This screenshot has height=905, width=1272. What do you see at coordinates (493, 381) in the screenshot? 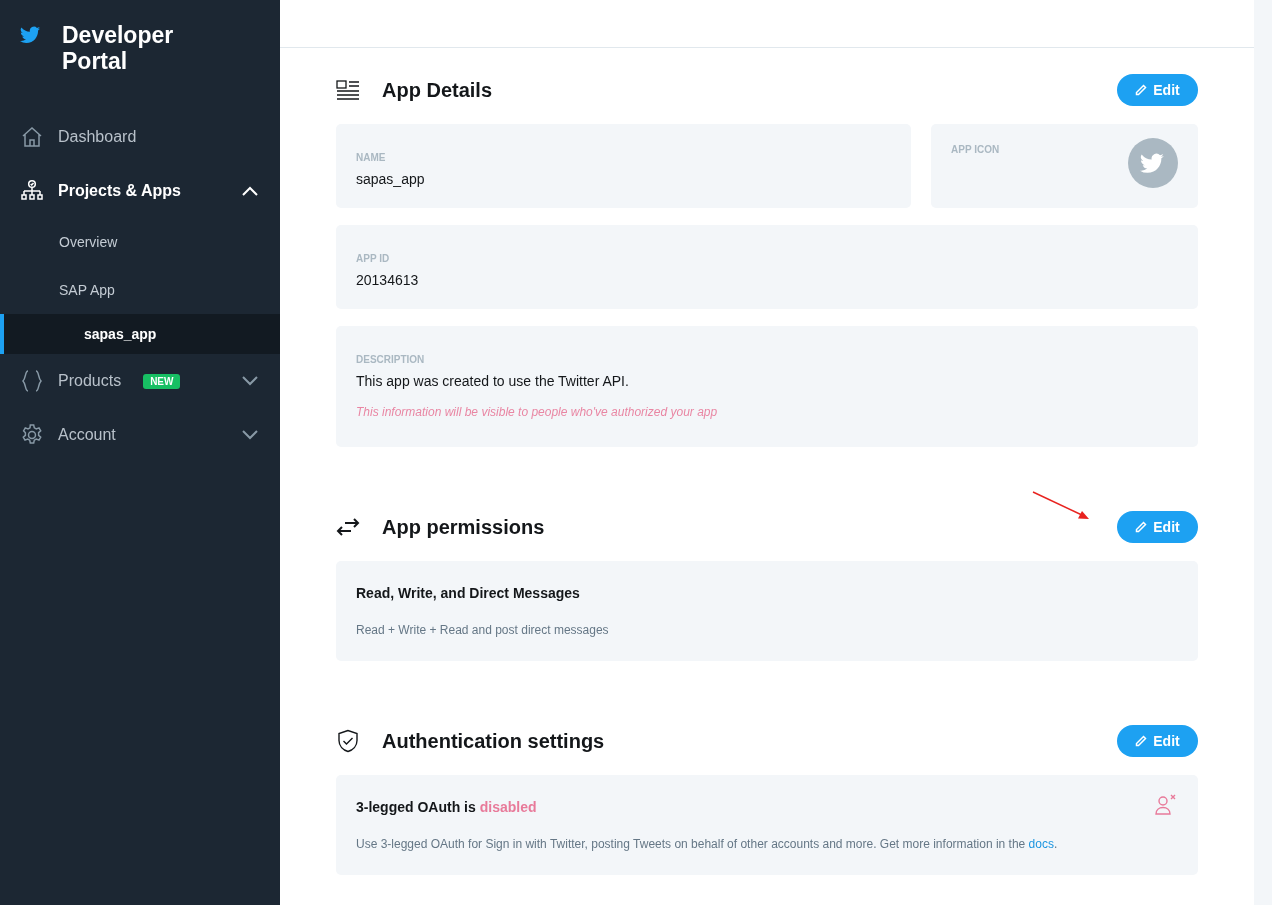
I see `field-value: This app was created to use the Twitter API.` at bounding box center [493, 381].